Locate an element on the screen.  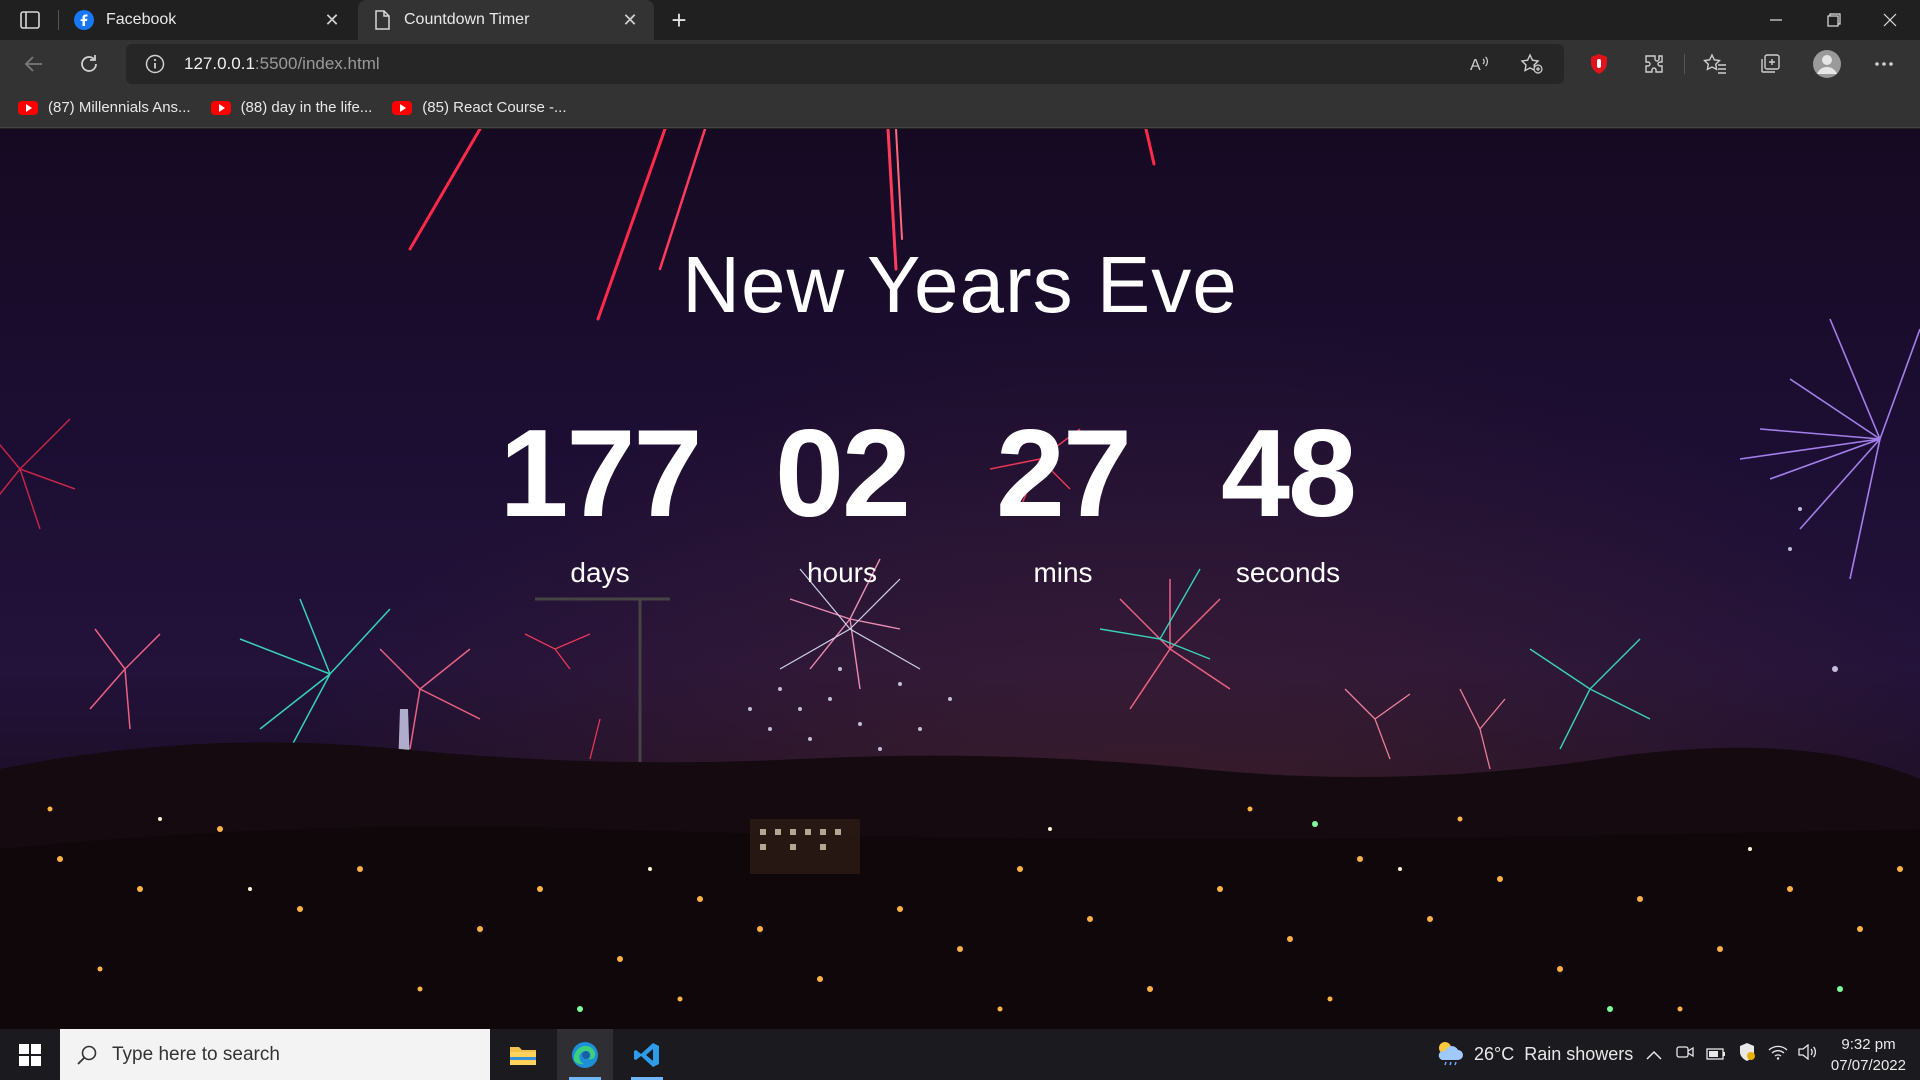
countdown-hours: 02 hours is located at coordinates (842, 499).